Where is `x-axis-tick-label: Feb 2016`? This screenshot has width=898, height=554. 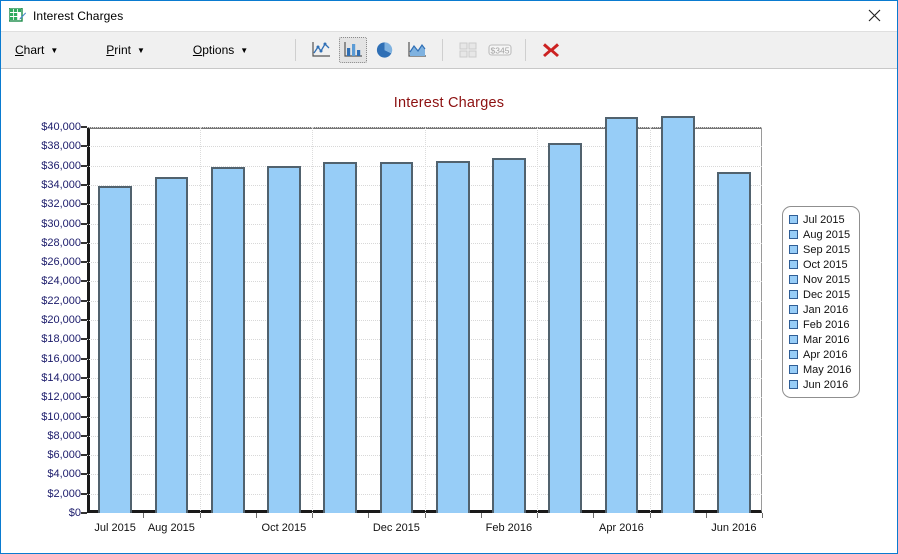
x-axis-tick-label: Feb 2016 is located at coordinates (509, 528).